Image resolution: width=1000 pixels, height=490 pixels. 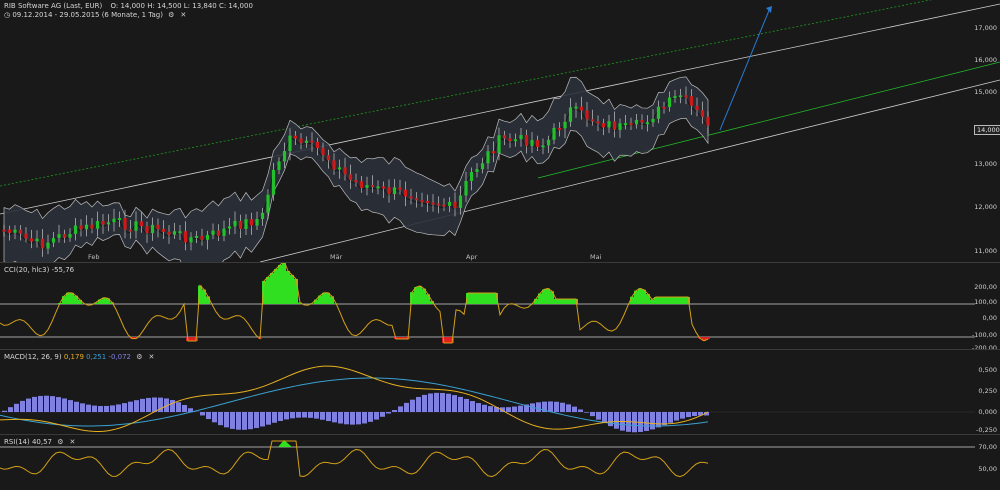 I want to click on macd-tick-label: 0,000, so click(x=987, y=412).